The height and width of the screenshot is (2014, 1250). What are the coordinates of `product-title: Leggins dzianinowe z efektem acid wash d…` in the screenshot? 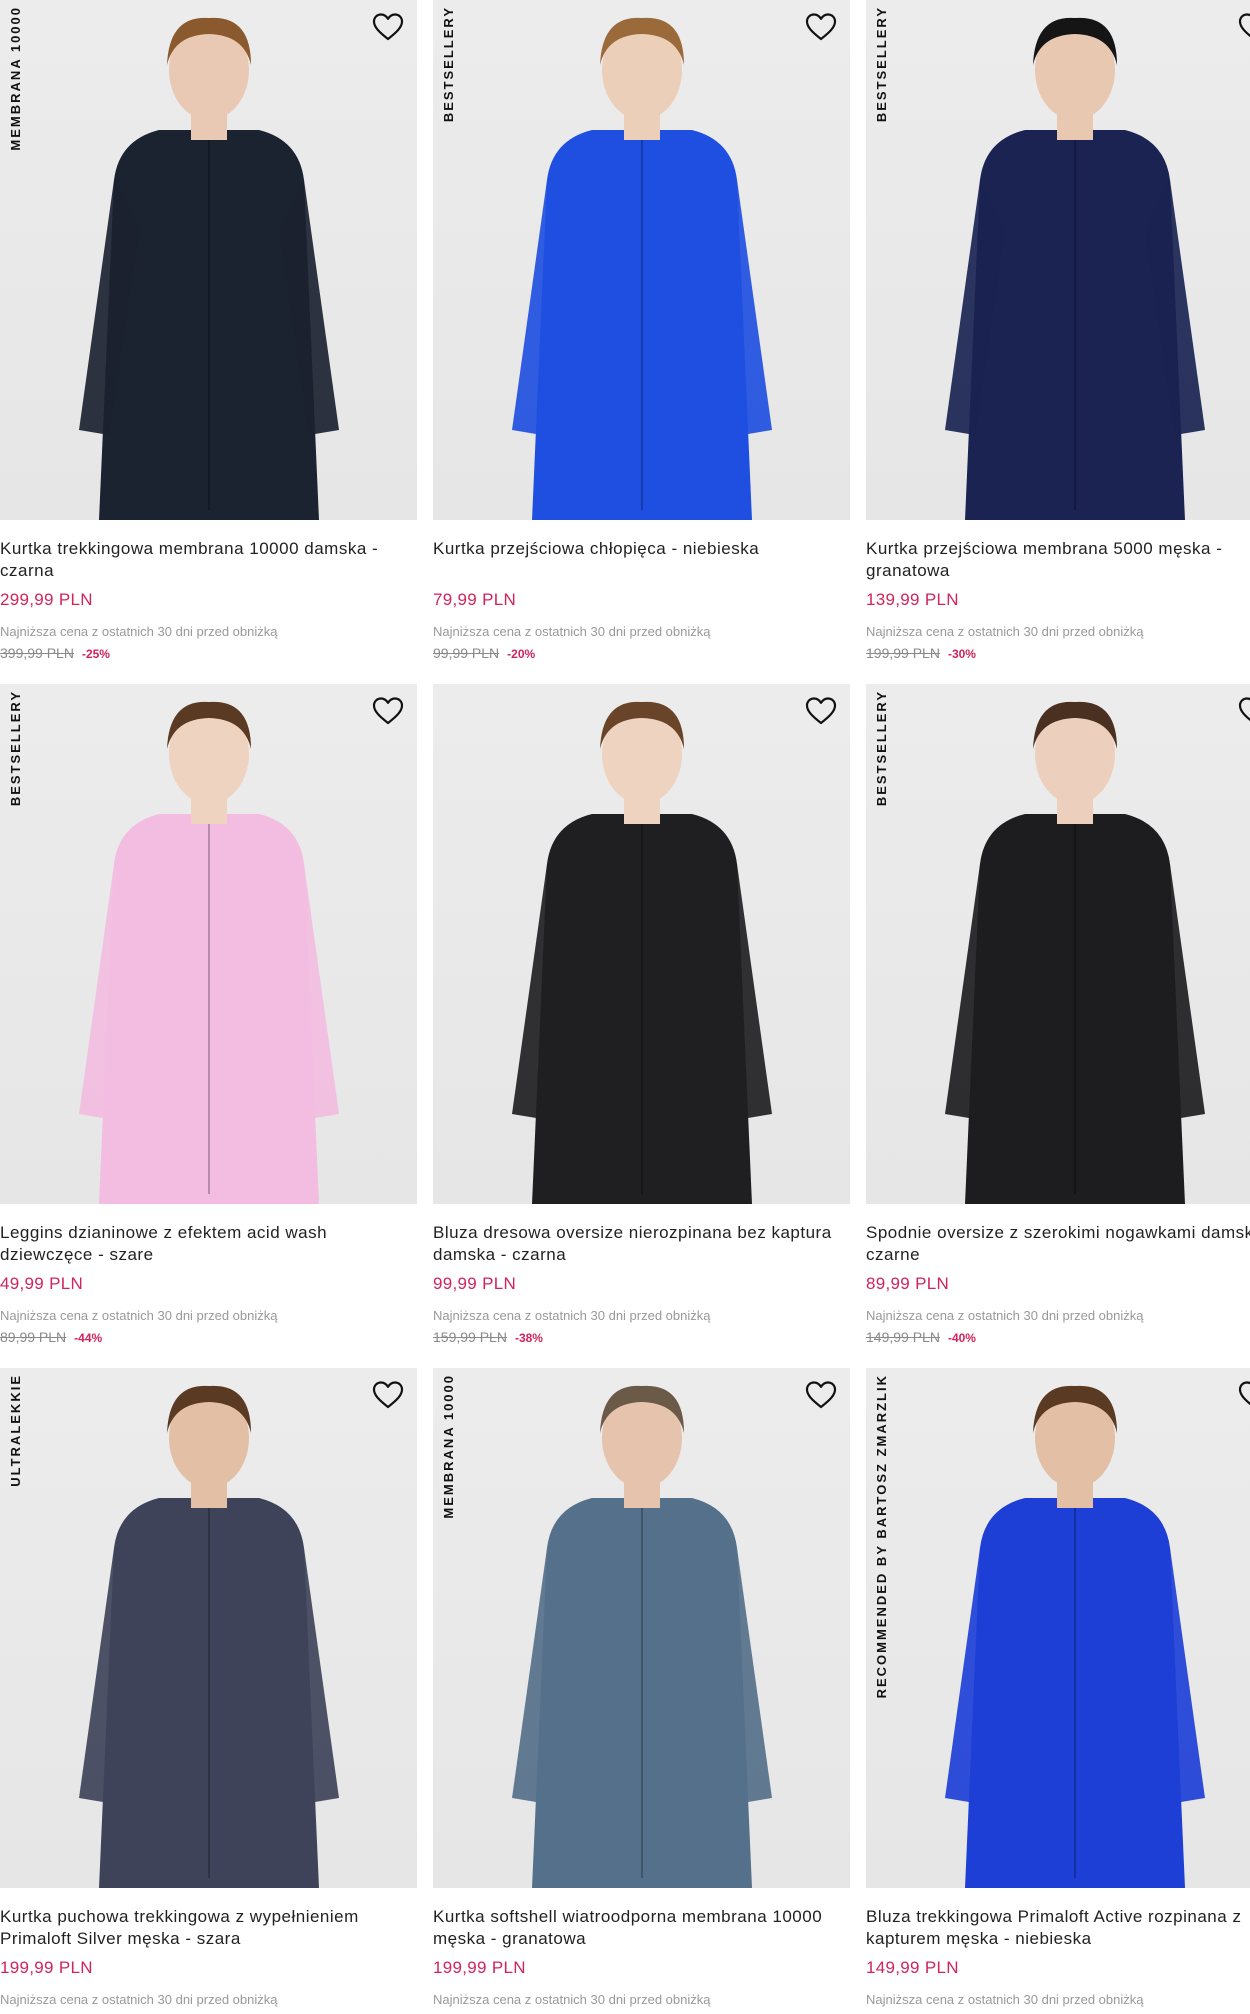 It's located at (208, 1244).